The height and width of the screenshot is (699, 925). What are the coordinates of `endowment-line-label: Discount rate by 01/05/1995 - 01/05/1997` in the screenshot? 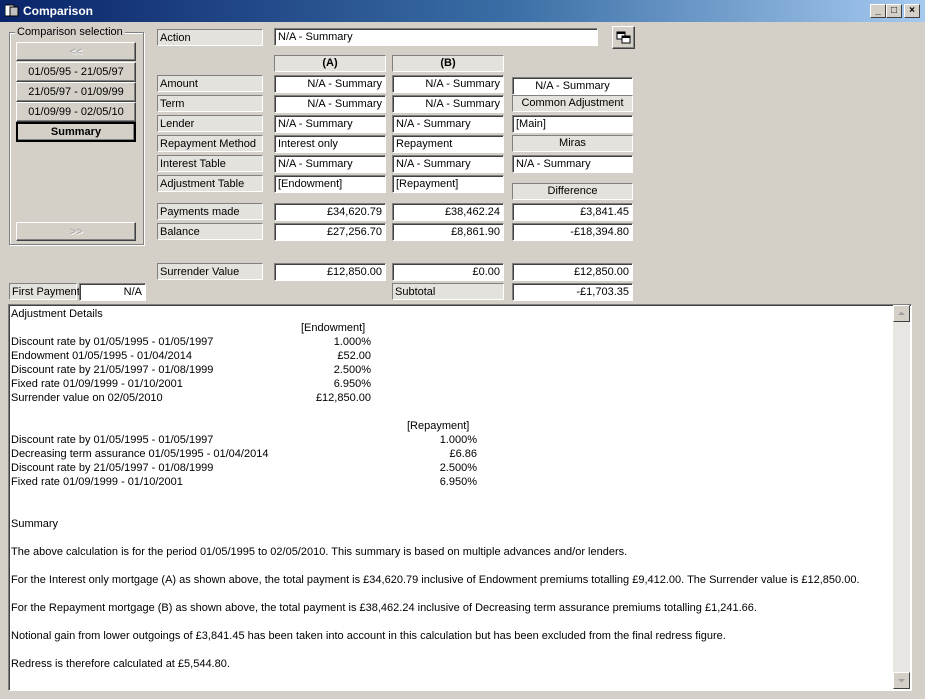 It's located at (112, 342).